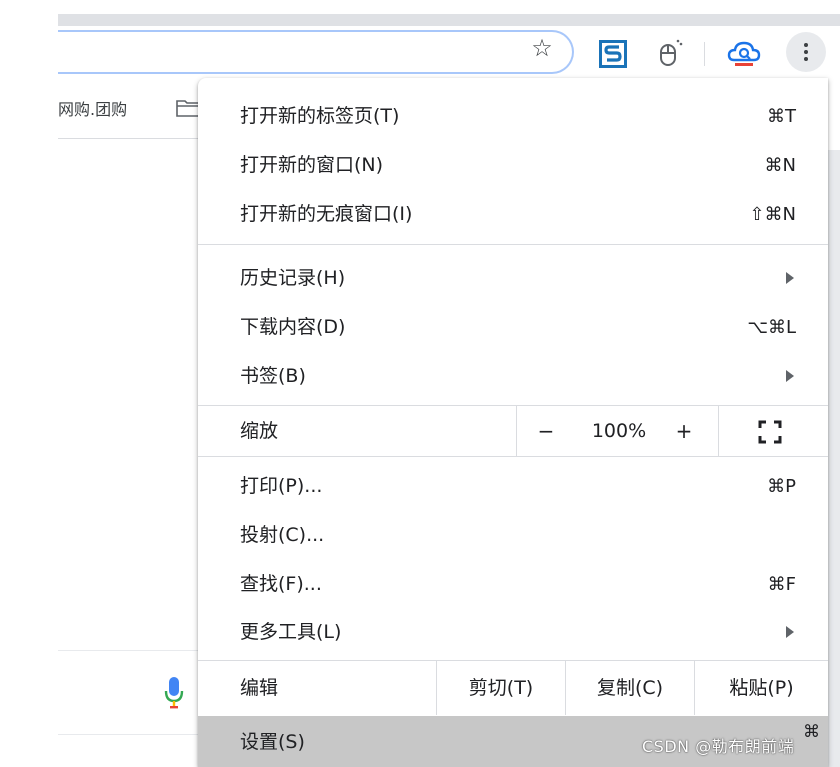 The image size is (840, 767). I want to click on menu-item-shortcut: ⇧⌘N, so click(772, 214).